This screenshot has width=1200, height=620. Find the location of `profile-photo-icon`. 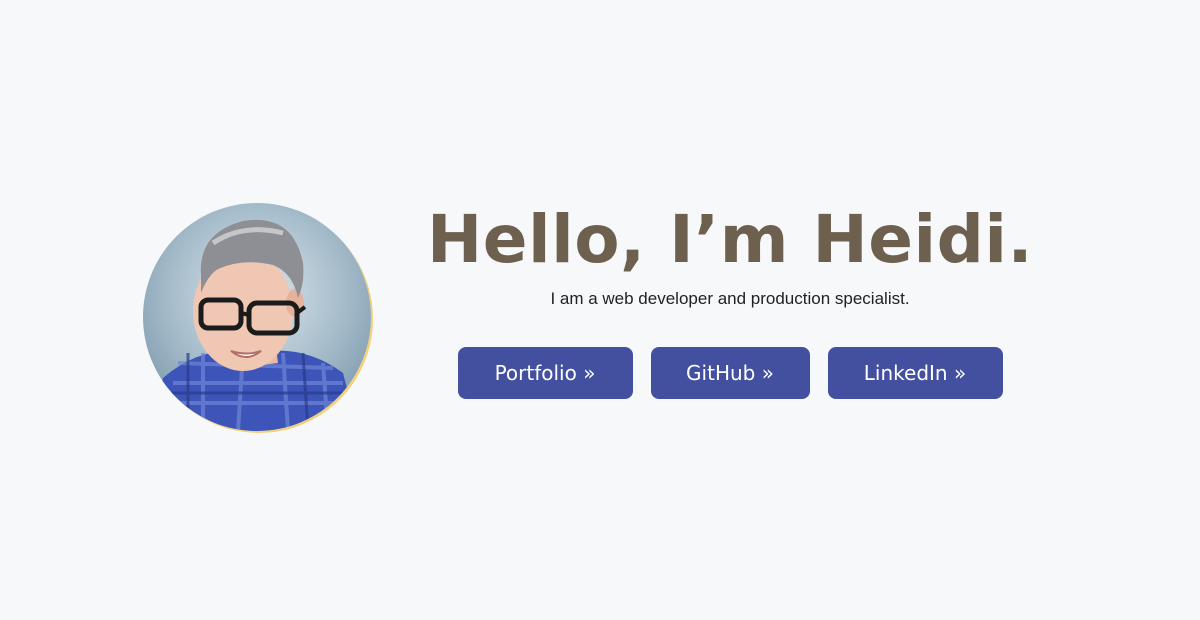

profile-photo-icon is located at coordinates (257, 317).